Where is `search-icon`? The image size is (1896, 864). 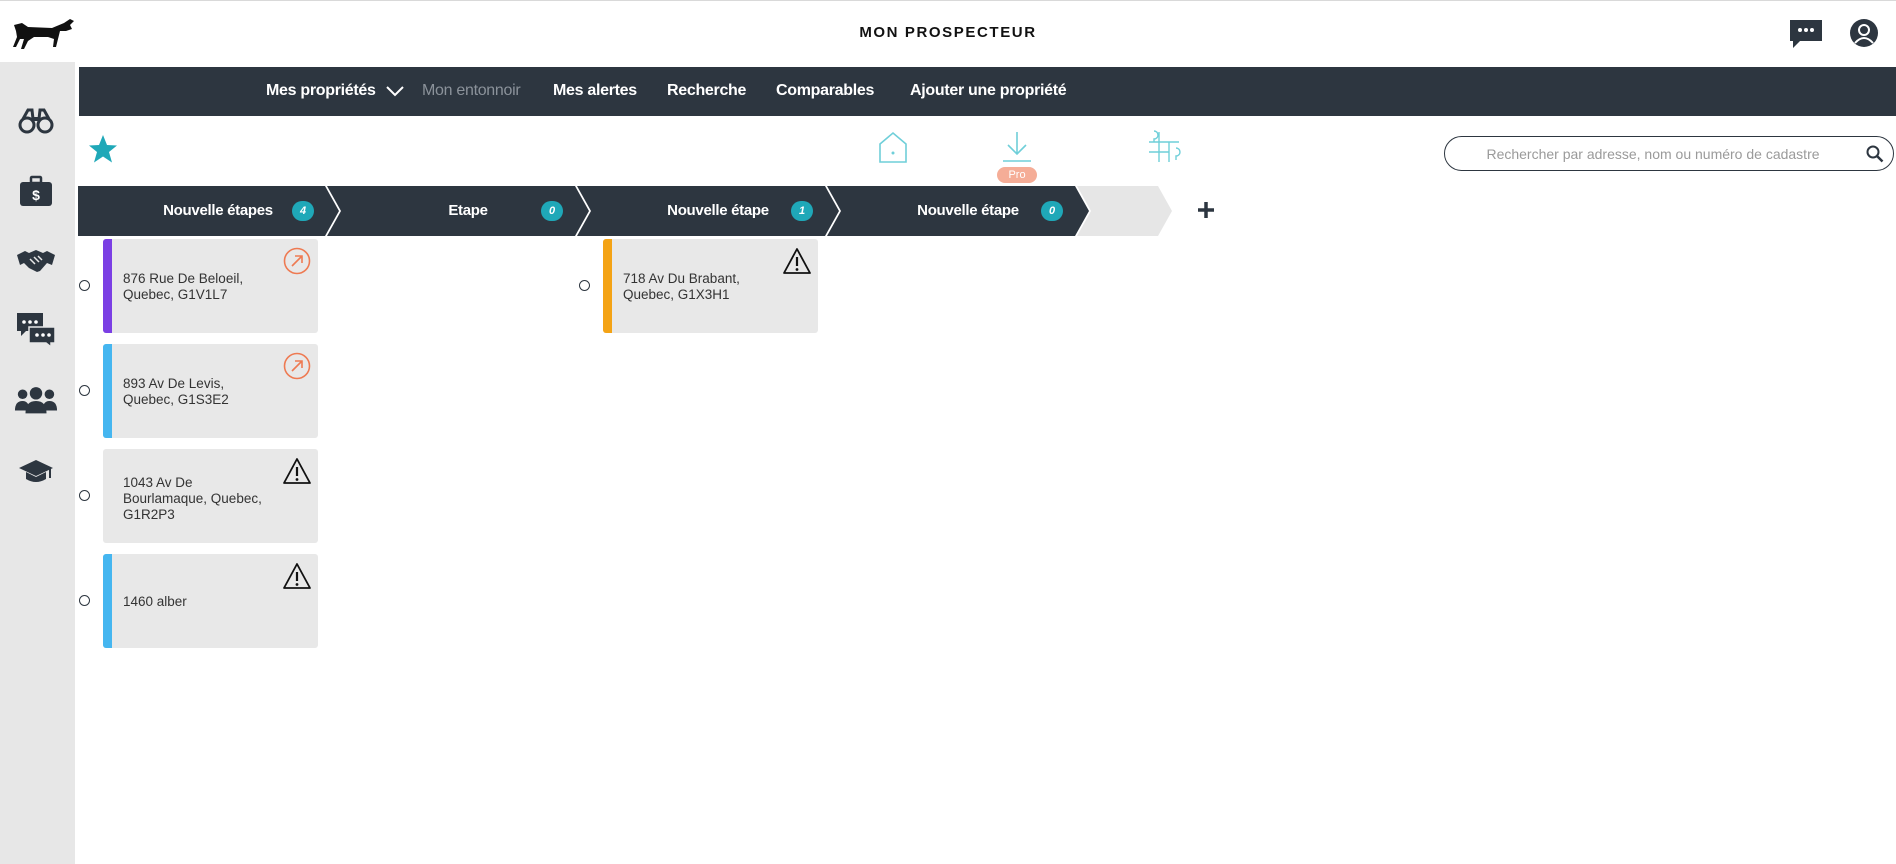
search-icon is located at coordinates (1875, 154).